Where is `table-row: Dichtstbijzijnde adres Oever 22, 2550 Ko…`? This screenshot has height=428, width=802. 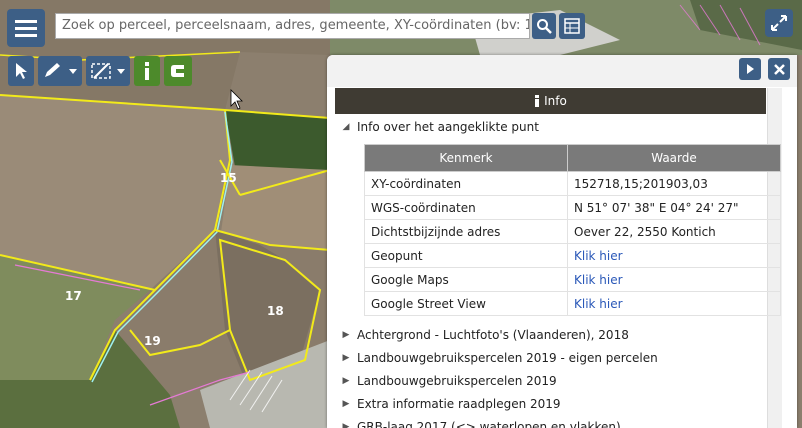 table-row: Dichtstbijzijnde adres Oever 22, 2550 Ko… is located at coordinates (572, 231).